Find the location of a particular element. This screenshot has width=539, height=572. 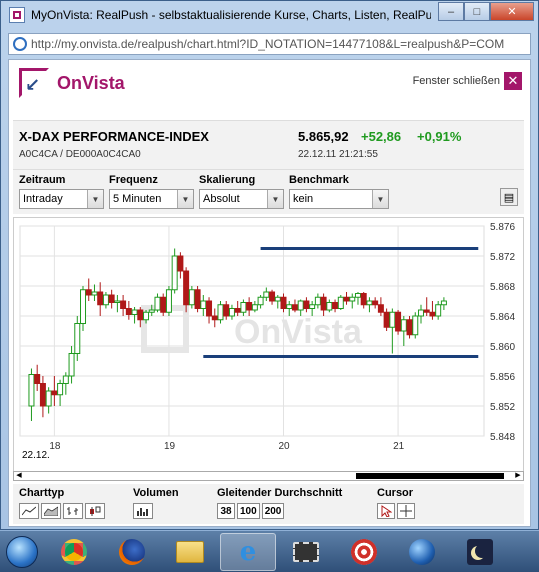

benchmark-value: kein is located at coordinates (303, 199).